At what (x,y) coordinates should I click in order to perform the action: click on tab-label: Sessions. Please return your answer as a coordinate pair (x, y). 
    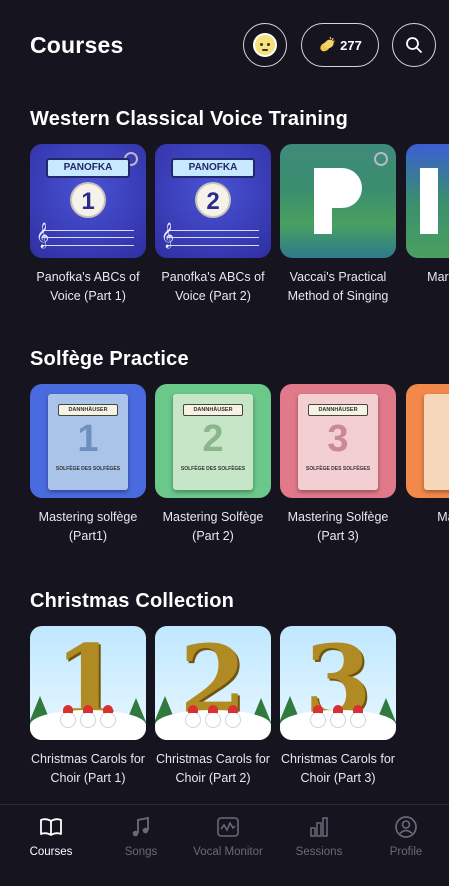
    Looking at the image, I should click on (319, 852).